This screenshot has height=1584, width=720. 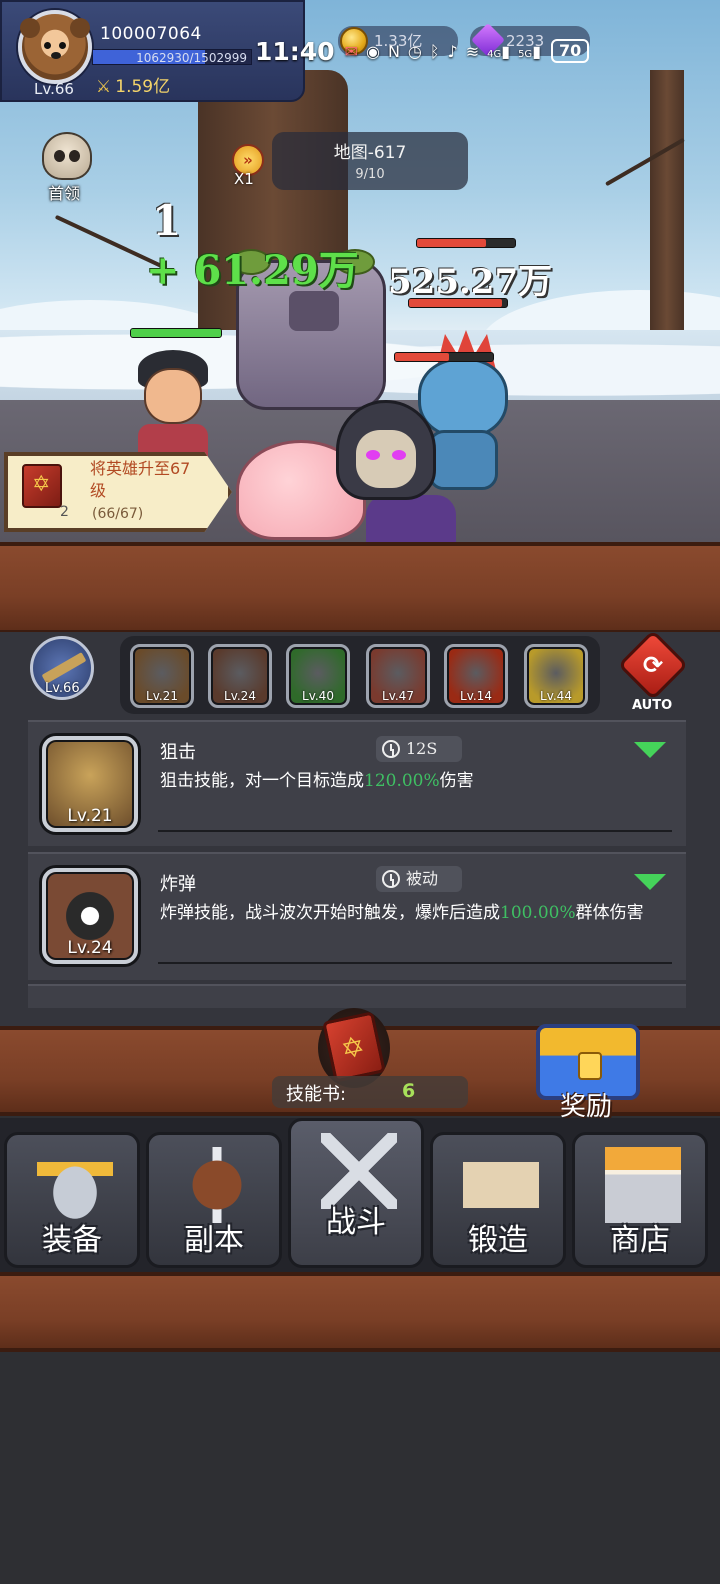 I want to click on map-info: 地图-617 9/10, so click(x=370, y=161).